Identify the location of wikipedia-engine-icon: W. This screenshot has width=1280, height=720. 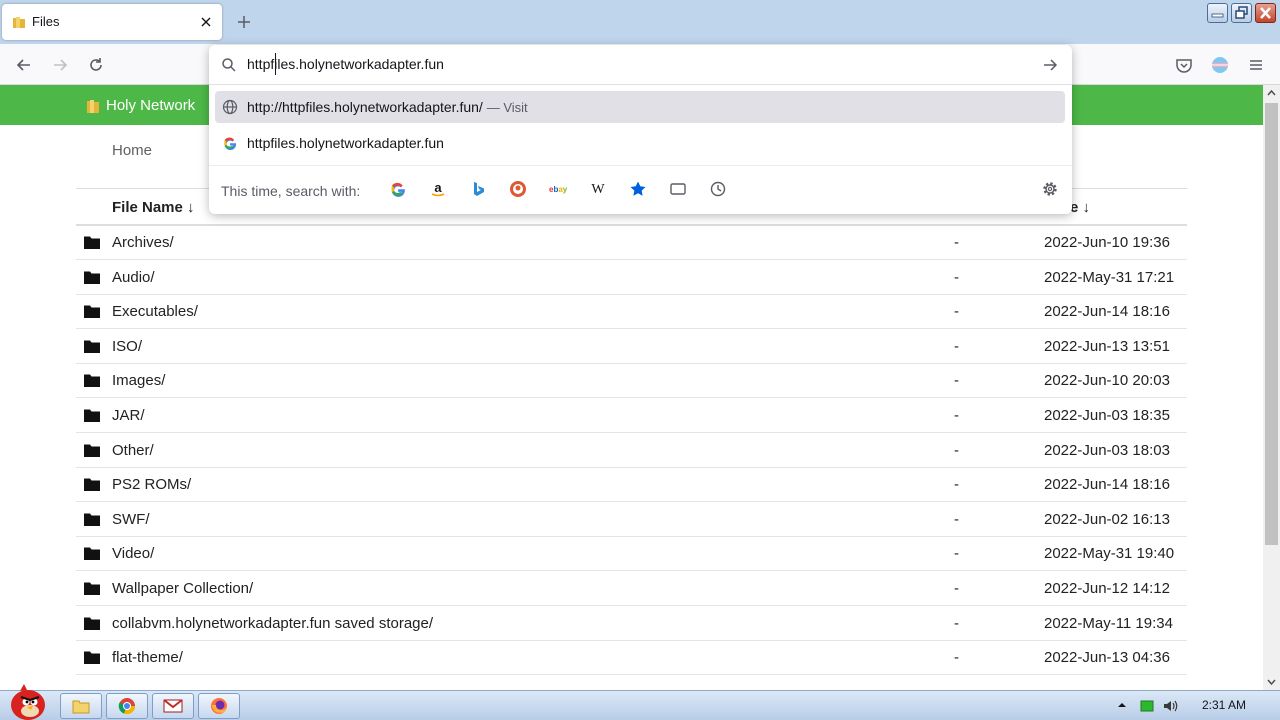
(598, 189).